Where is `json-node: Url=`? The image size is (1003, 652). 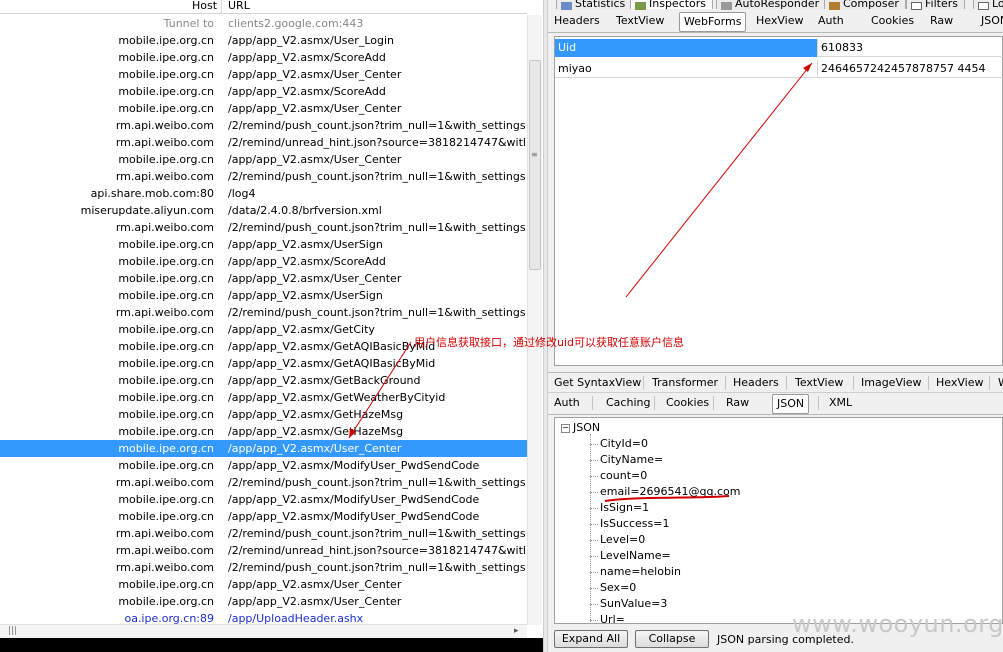
json-node: Url= is located at coordinates (607, 617).